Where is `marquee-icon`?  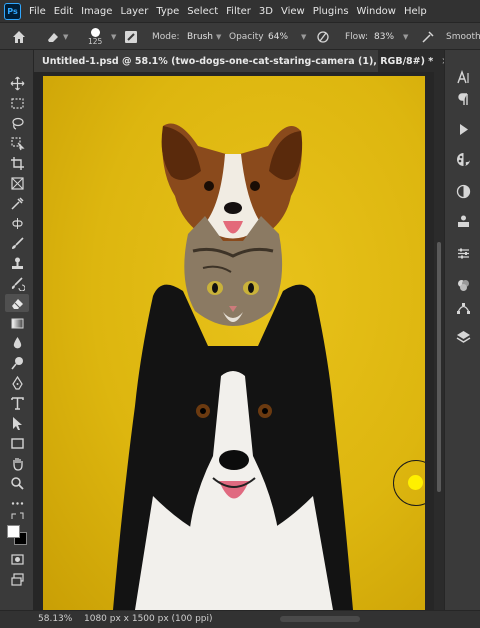
marquee-icon is located at coordinates (17, 103).